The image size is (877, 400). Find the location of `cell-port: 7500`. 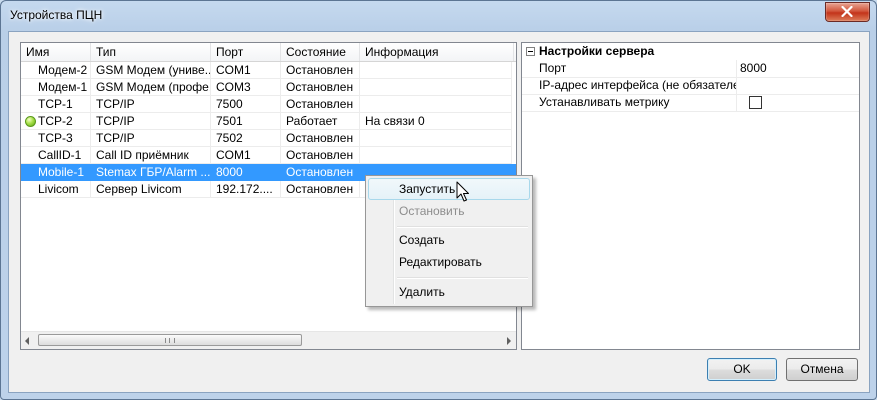

cell-port: 7500 is located at coordinates (246, 104).